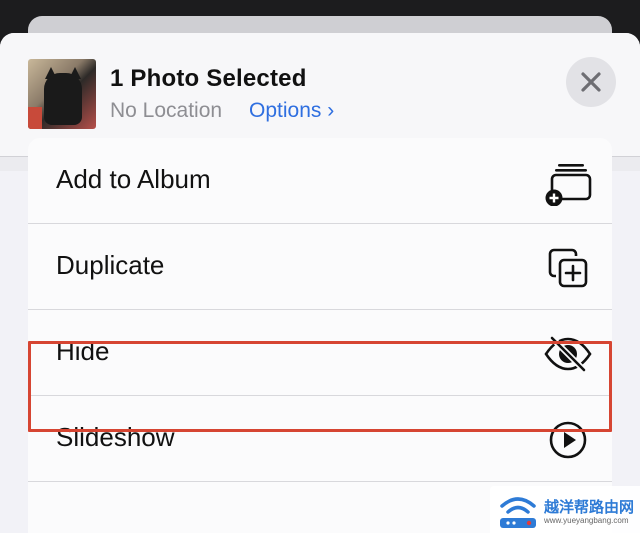  I want to click on watermark-url: www.yueyangbang.com, so click(586, 520).